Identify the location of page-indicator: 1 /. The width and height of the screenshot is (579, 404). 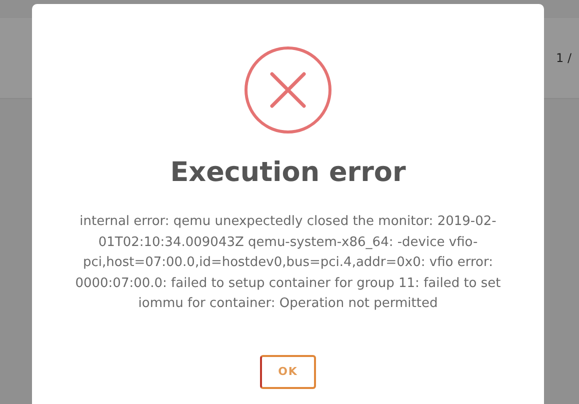
(564, 58).